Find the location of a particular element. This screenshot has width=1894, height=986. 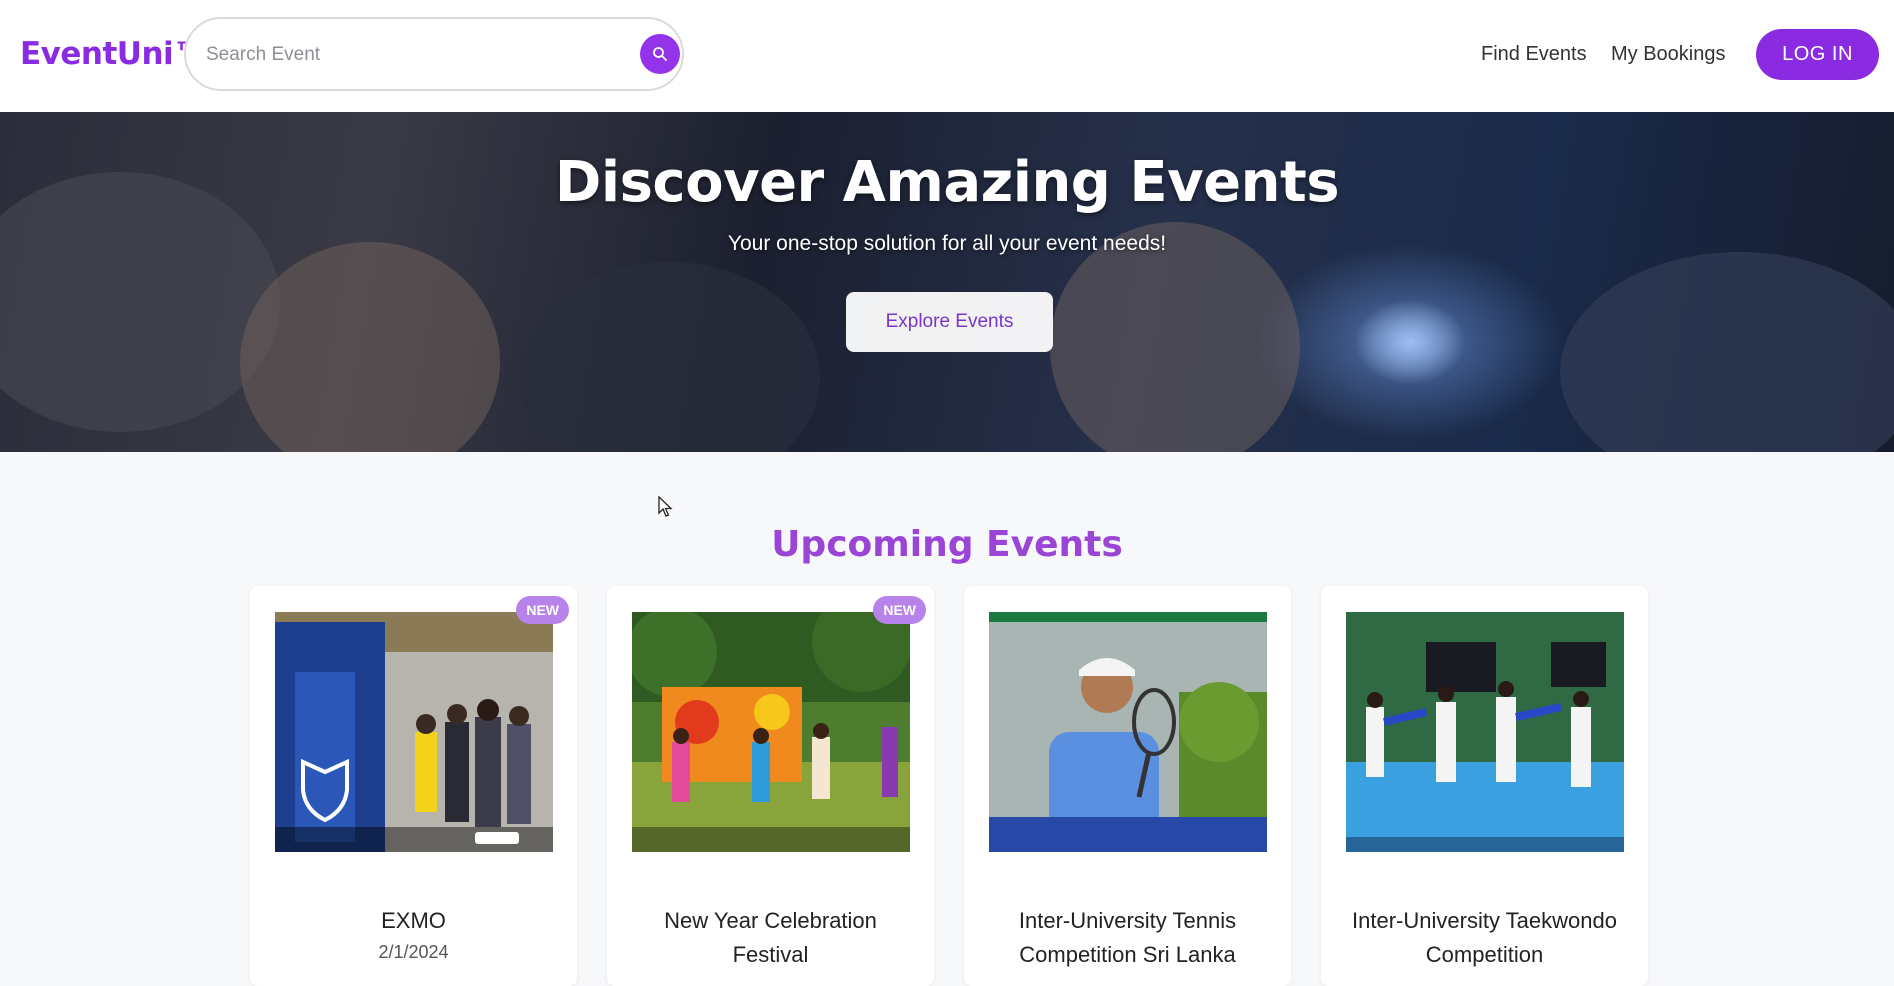

event-title: EXMO is located at coordinates (413, 921).